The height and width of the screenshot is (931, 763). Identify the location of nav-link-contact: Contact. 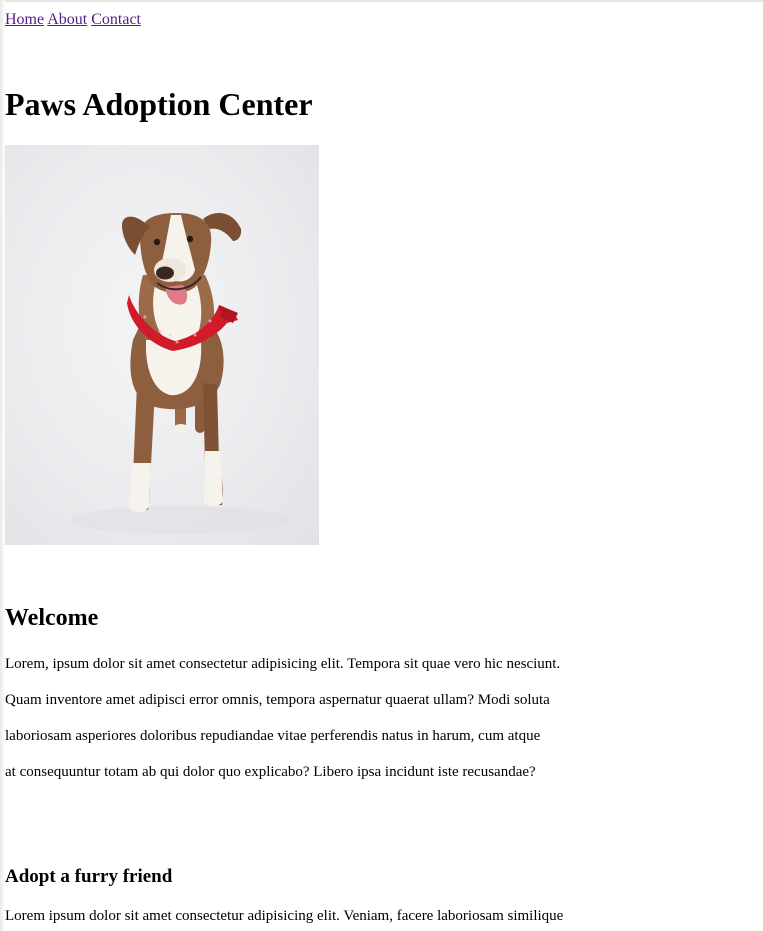
(116, 19).